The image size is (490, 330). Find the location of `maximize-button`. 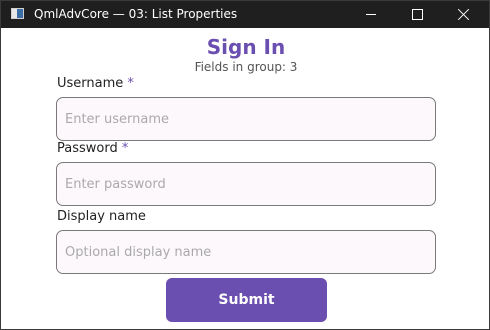

maximize-button is located at coordinates (417, 14).